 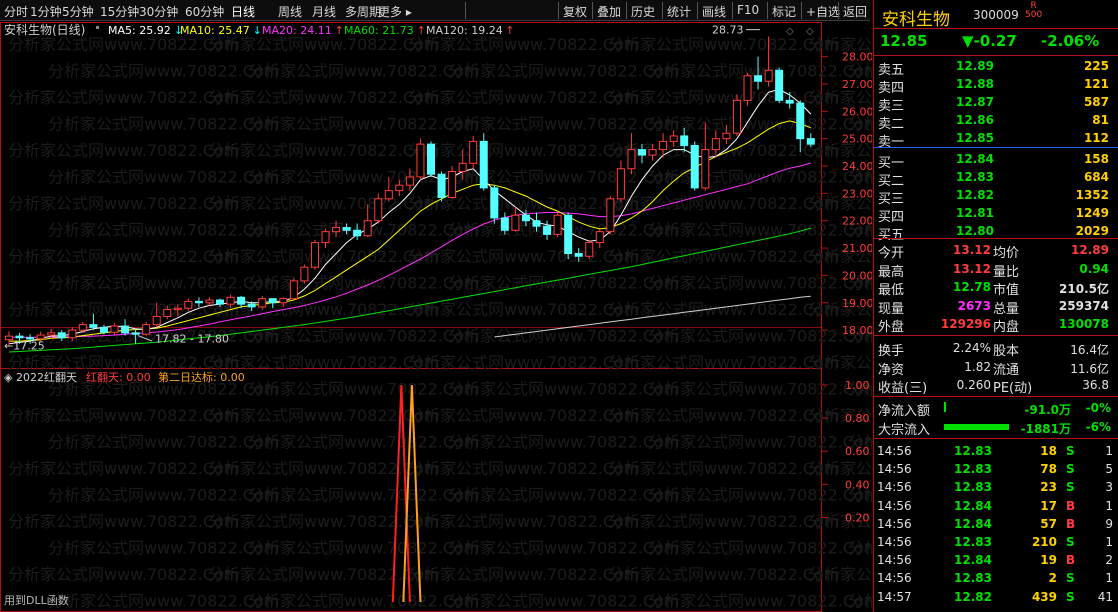 What do you see at coordinates (996, 451) in the screenshot?
I see `tick-row: 14:56 12.83 18 S 1` at bounding box center [996, 451].